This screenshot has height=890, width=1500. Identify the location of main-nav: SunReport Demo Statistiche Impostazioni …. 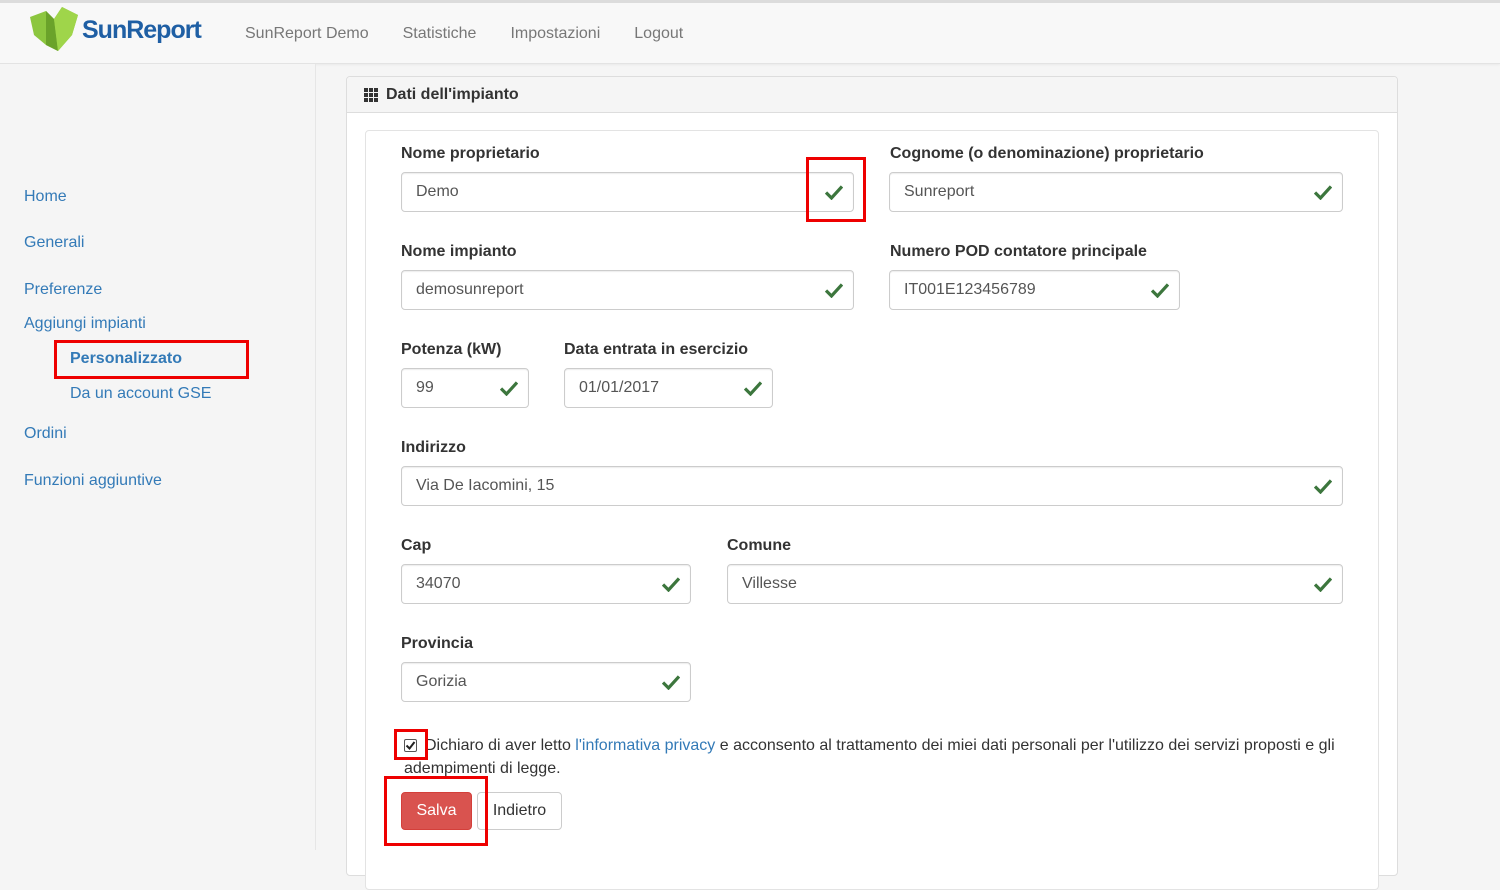
(464, 33).